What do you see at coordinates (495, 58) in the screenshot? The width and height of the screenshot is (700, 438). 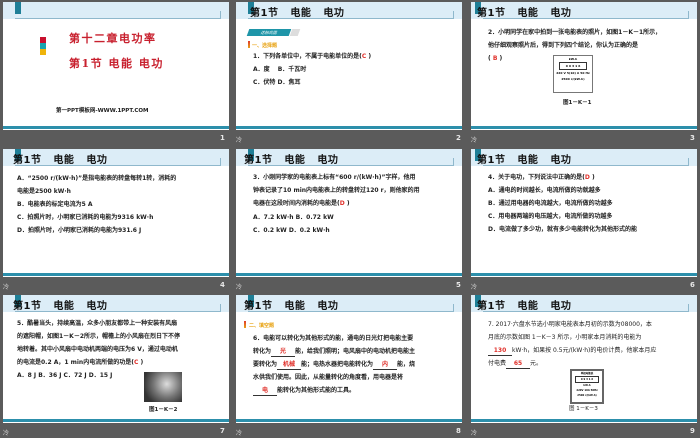 I see `answer-line: ( B )` at bounding box center [495, 58].